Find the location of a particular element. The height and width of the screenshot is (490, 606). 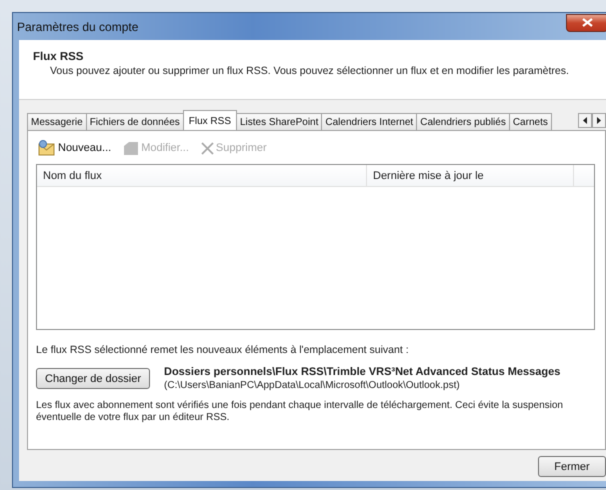

right-arrow-icon is located at coordinates (599, 120).